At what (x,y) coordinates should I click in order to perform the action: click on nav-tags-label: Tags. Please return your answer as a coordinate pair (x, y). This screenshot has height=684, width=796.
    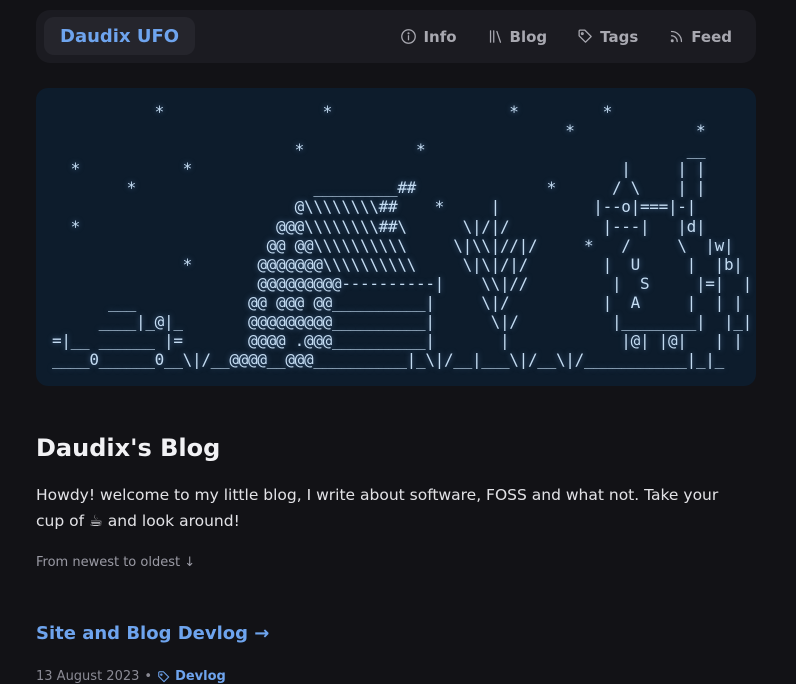
    Looking at the image, I should click on (619, 36).